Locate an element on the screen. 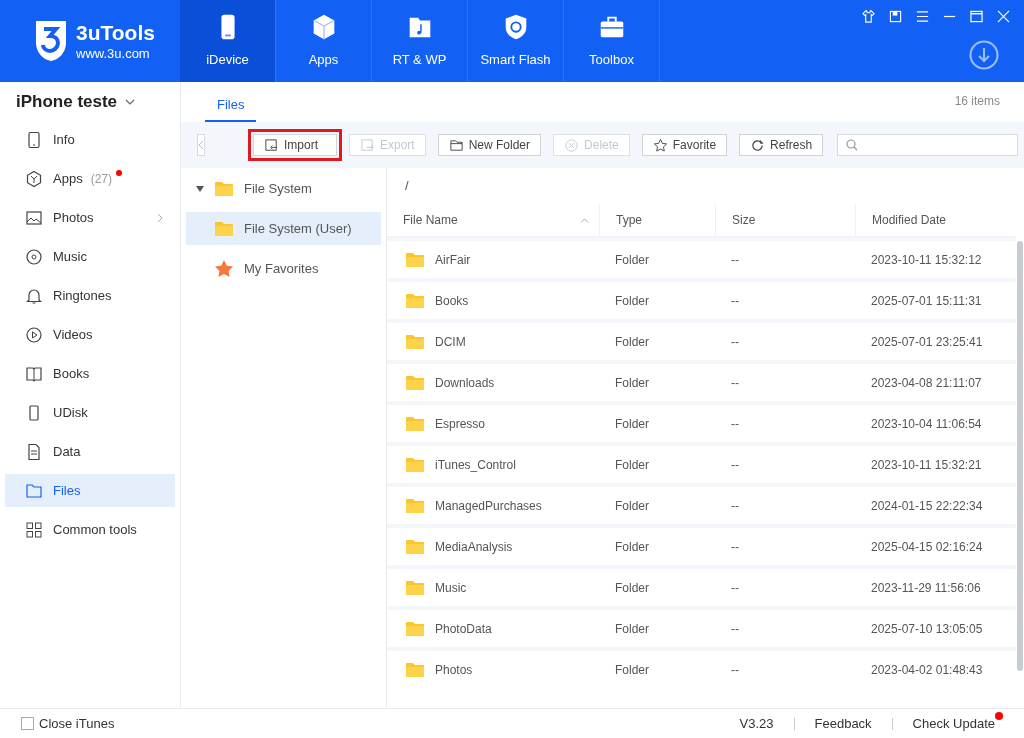 The width and height of the screenshot is (1024, 738). sidebar-label: Common tools is located at coordinates (95, 529).